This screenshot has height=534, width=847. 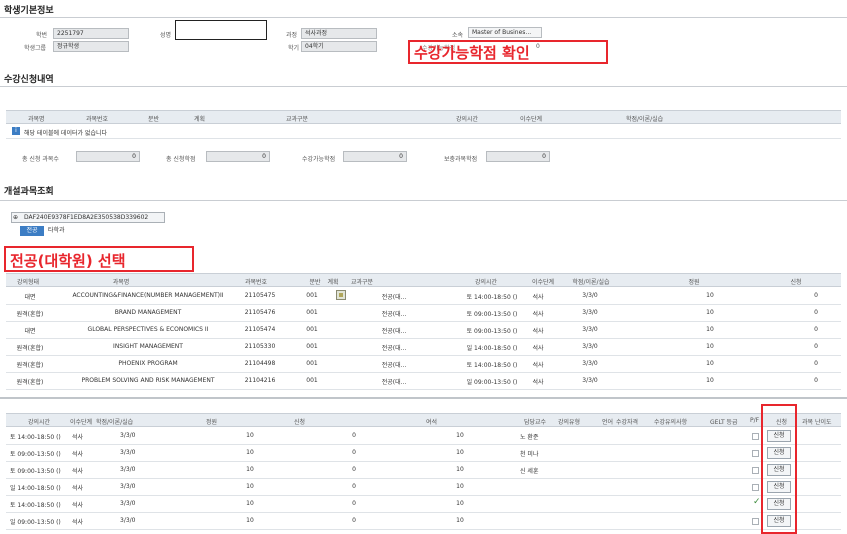 What do you see at coordinates (339, 33) in the screenshot?
I see `program-field: 석사과정` at bounding box center [339, 33].